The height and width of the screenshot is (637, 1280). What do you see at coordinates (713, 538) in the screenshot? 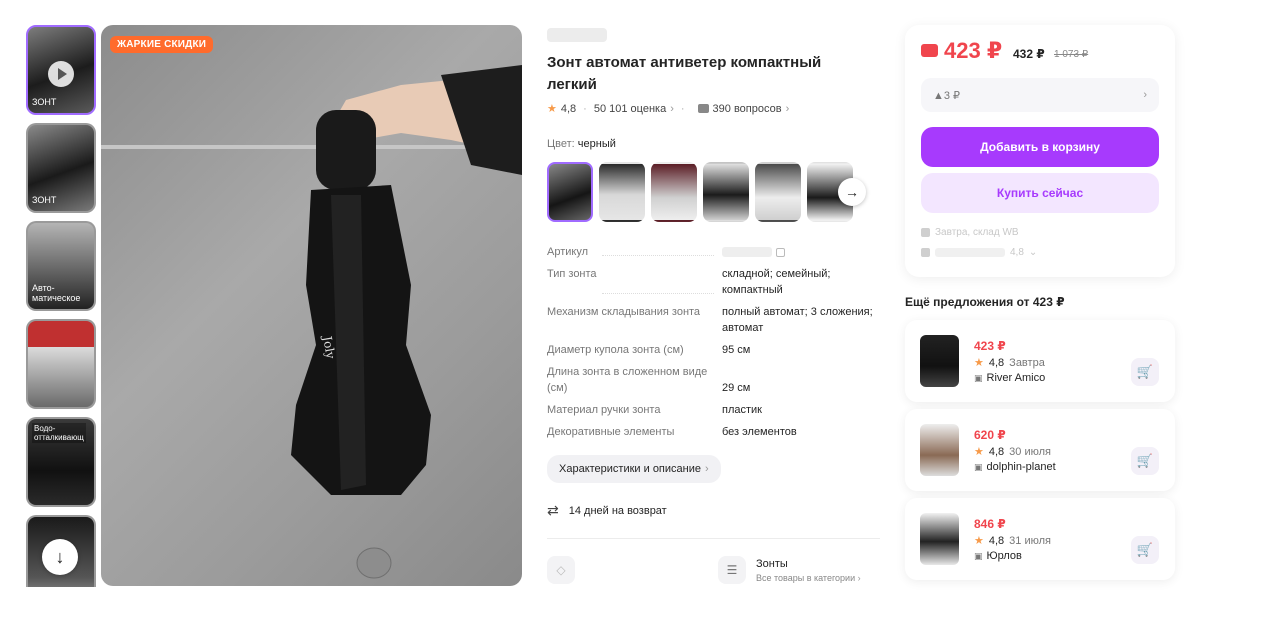
I see `divider` at bounding box center [713, 538].